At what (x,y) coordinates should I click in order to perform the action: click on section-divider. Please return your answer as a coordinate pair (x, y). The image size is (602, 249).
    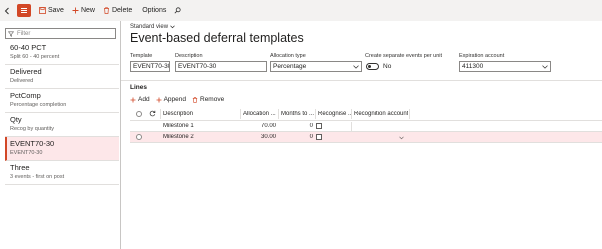
    Looking at the image, I should click on (361, 80).